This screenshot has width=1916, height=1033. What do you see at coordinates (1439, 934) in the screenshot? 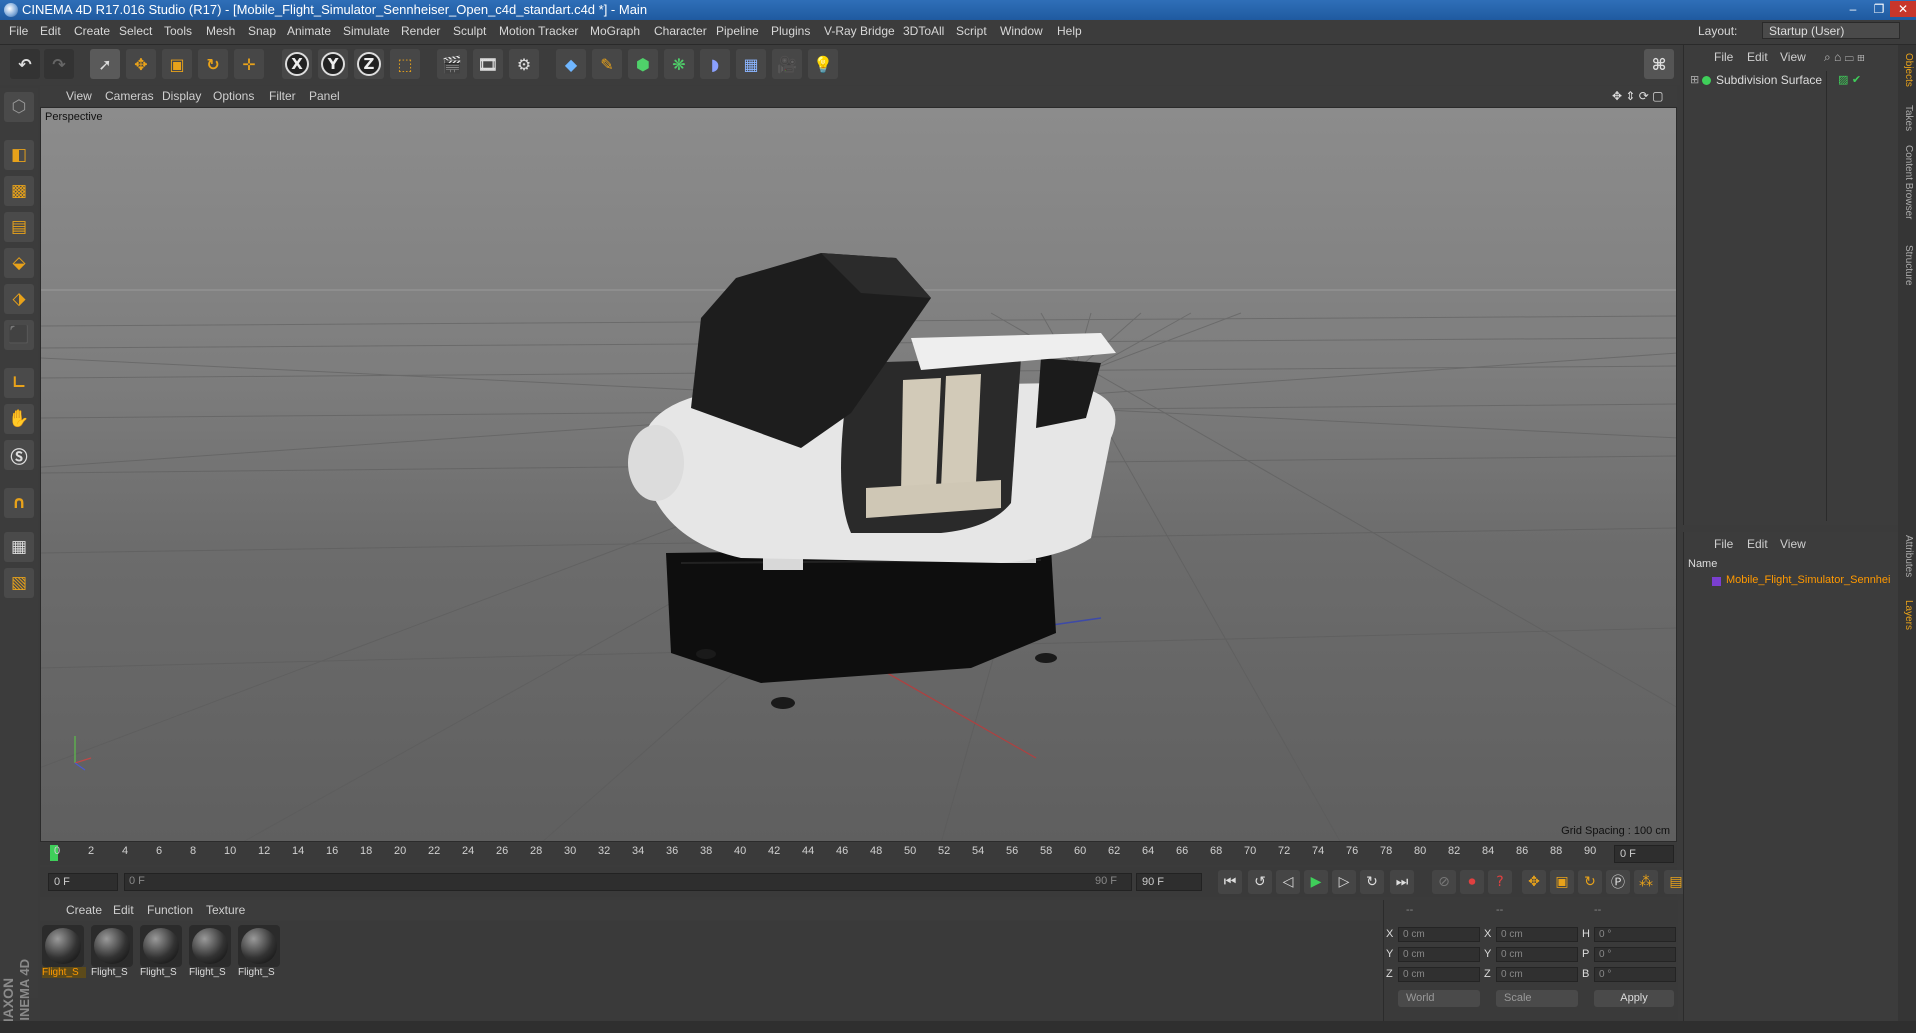
I see `position-x-field: 0 cm` at bounding box center [1439, 934].